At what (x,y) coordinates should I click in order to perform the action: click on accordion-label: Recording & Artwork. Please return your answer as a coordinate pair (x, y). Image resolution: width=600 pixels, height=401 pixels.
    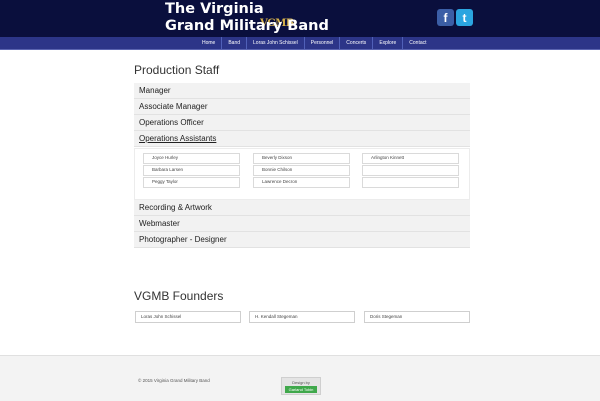
    Looking at the image, I should click on (175, 207).